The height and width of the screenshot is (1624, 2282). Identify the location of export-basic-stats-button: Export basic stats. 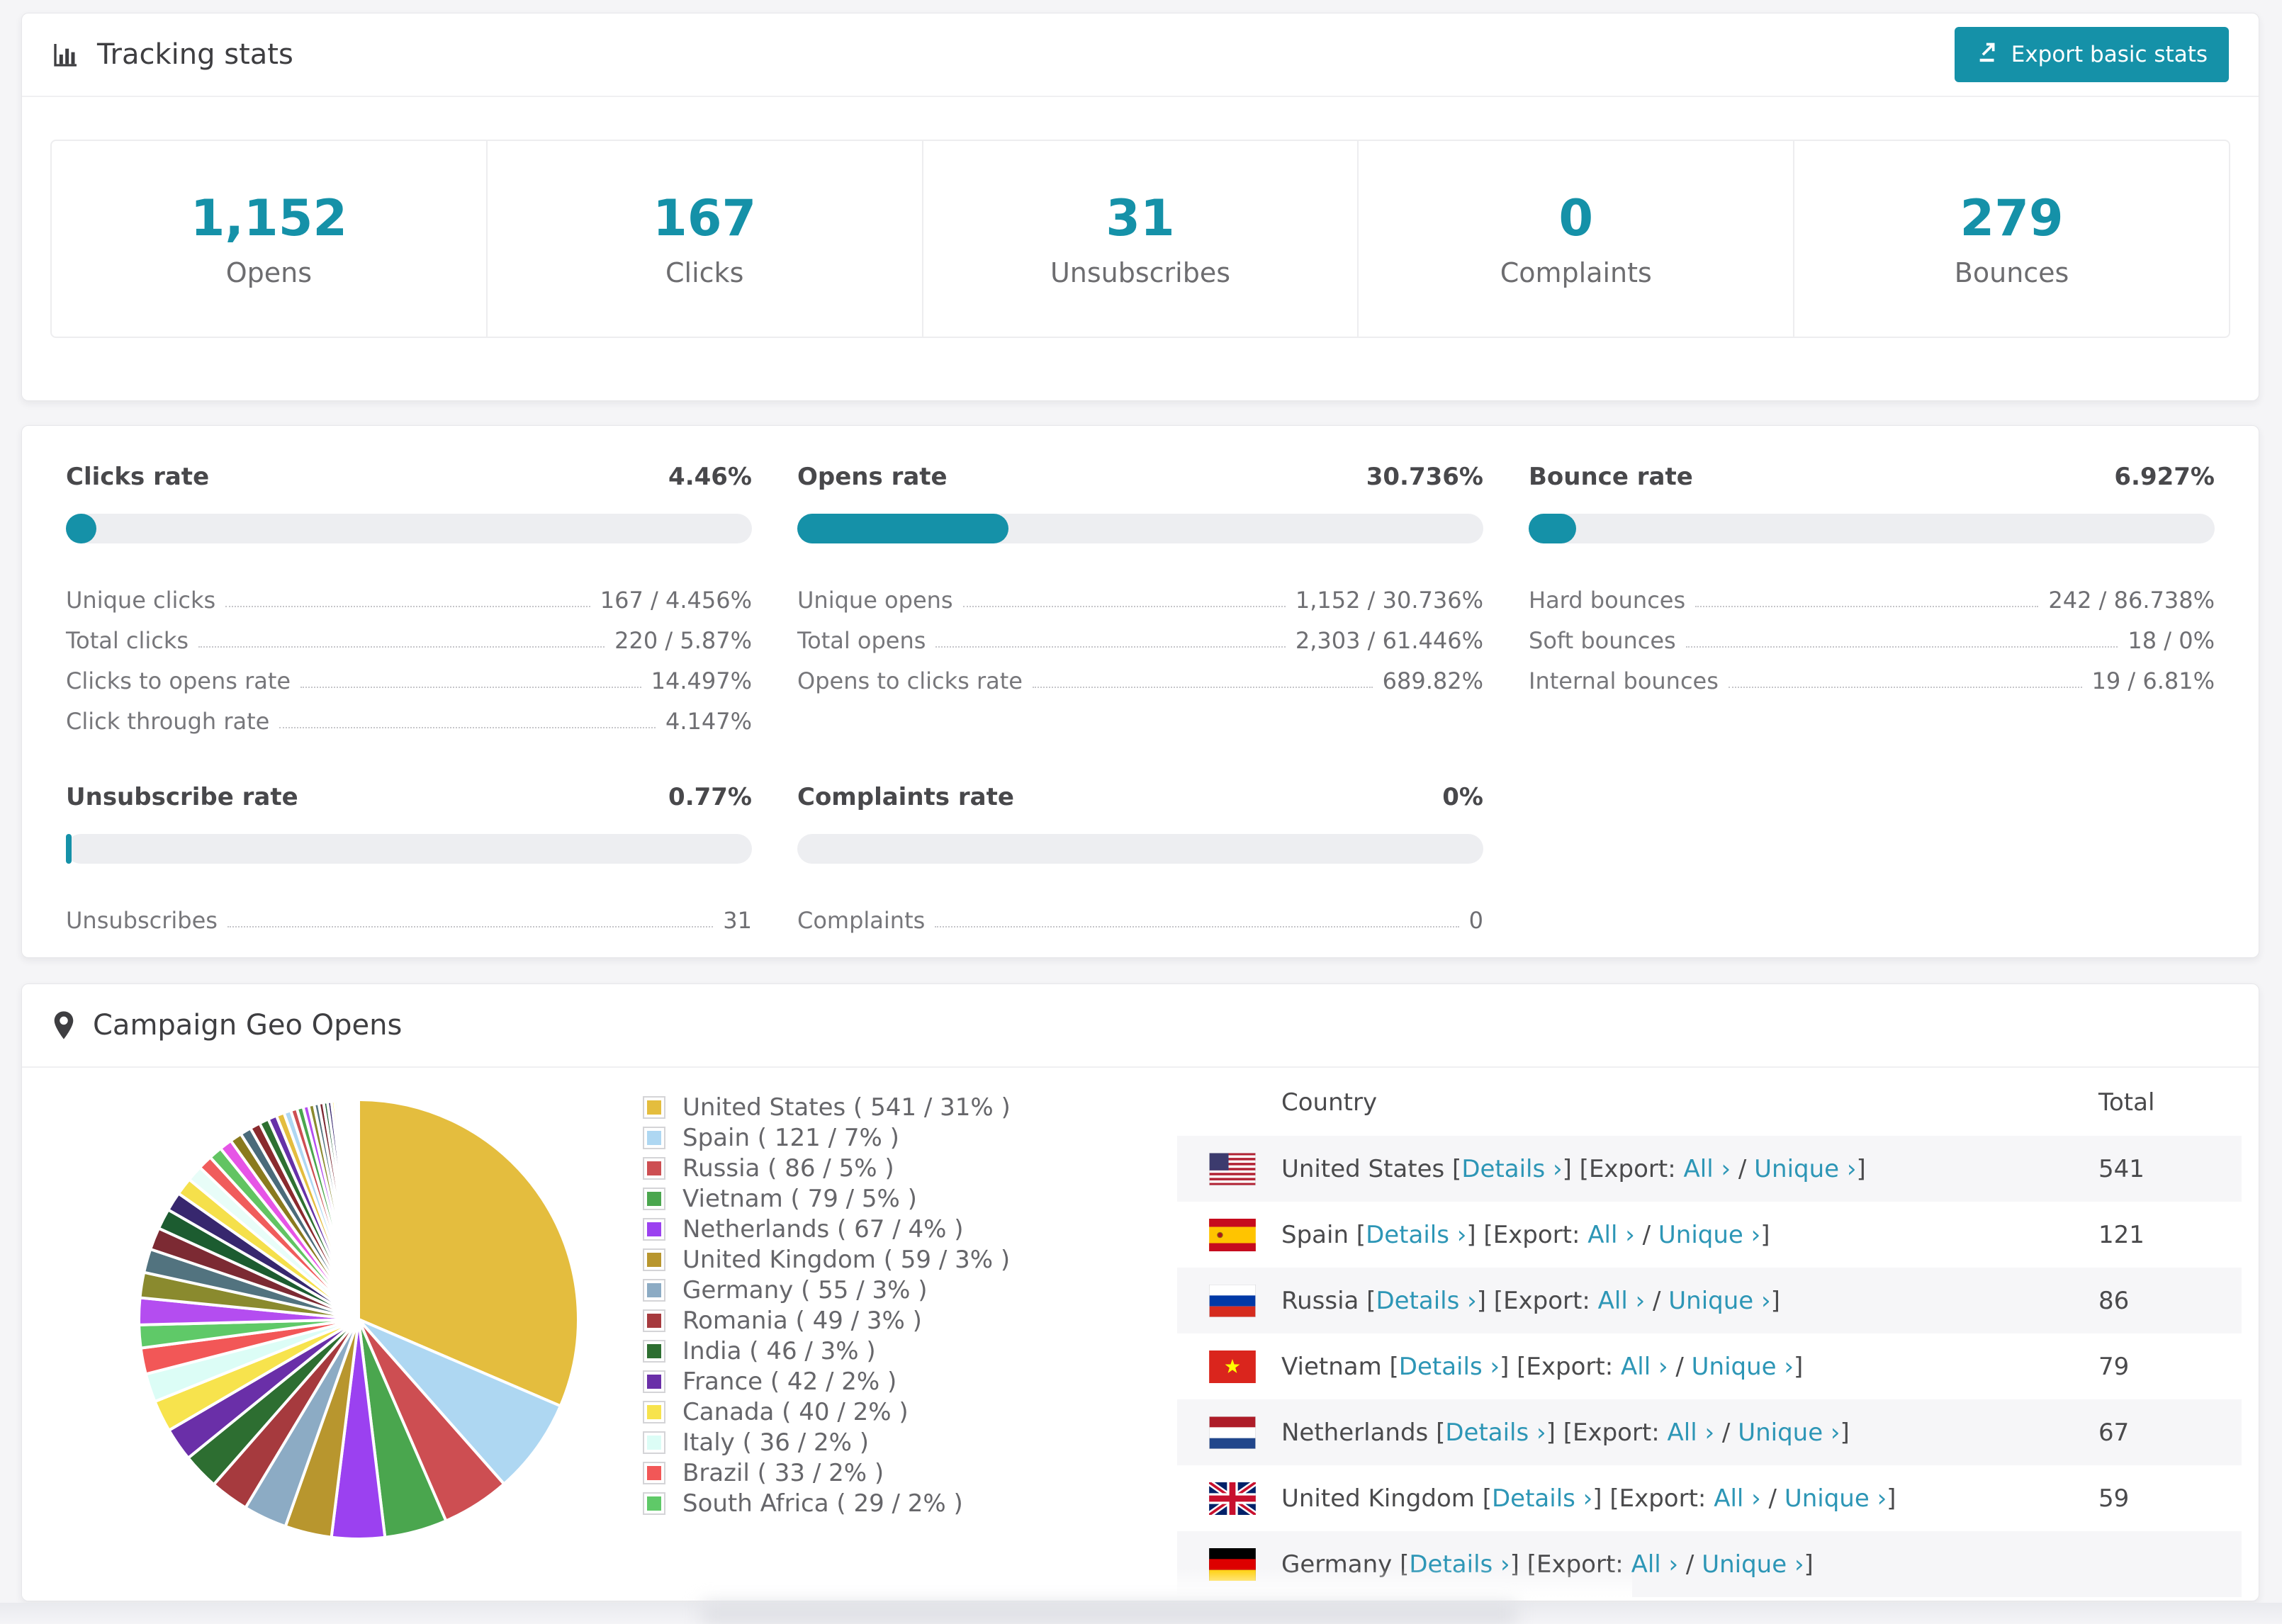
(2091, 54).